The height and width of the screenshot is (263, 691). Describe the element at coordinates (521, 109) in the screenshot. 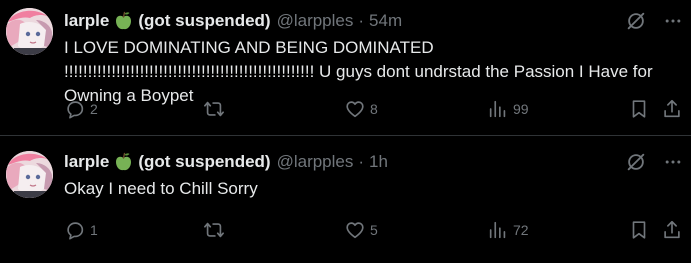

I see `views-count: 99` at that location.